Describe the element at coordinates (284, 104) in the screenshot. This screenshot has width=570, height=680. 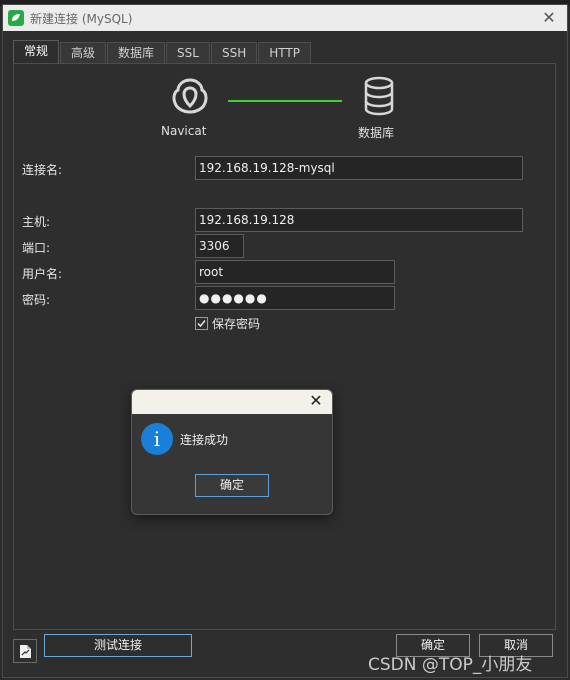
I see `connection-diagram: Navicat 数据库` at that location.